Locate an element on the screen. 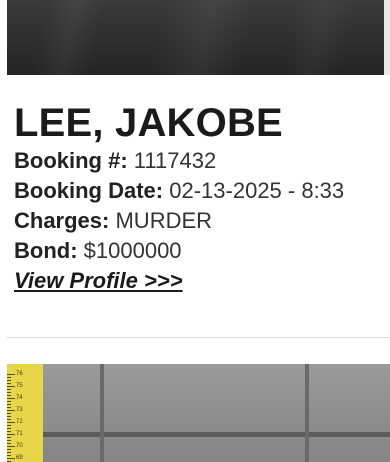  ruler-mark: 71 is located at coordinates (19, 434).